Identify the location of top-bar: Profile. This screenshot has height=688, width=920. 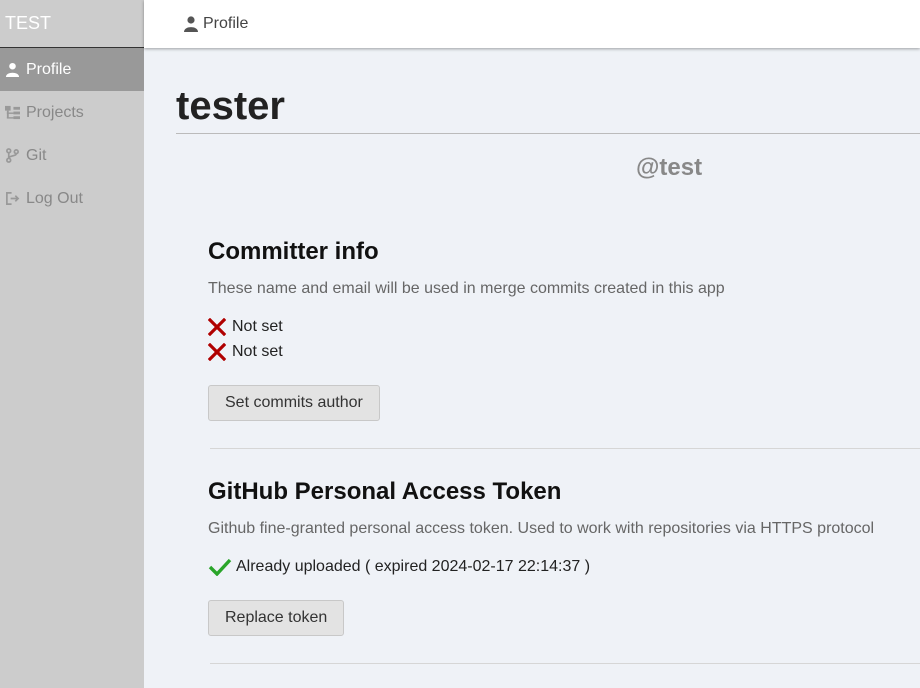
(532, 24).